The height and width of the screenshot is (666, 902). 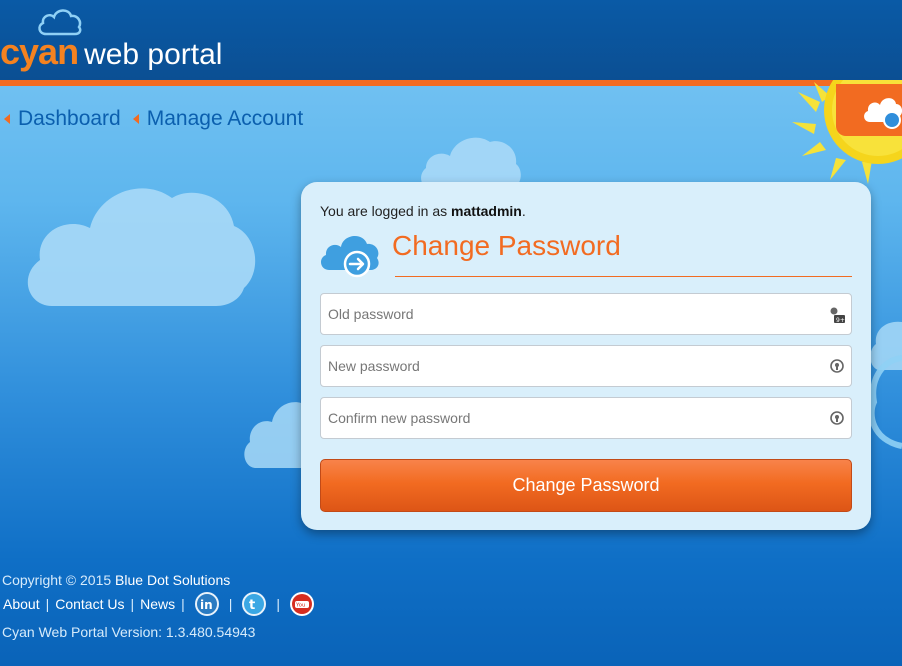 I want to click on svg-text: You, so click(x=300, y=606).